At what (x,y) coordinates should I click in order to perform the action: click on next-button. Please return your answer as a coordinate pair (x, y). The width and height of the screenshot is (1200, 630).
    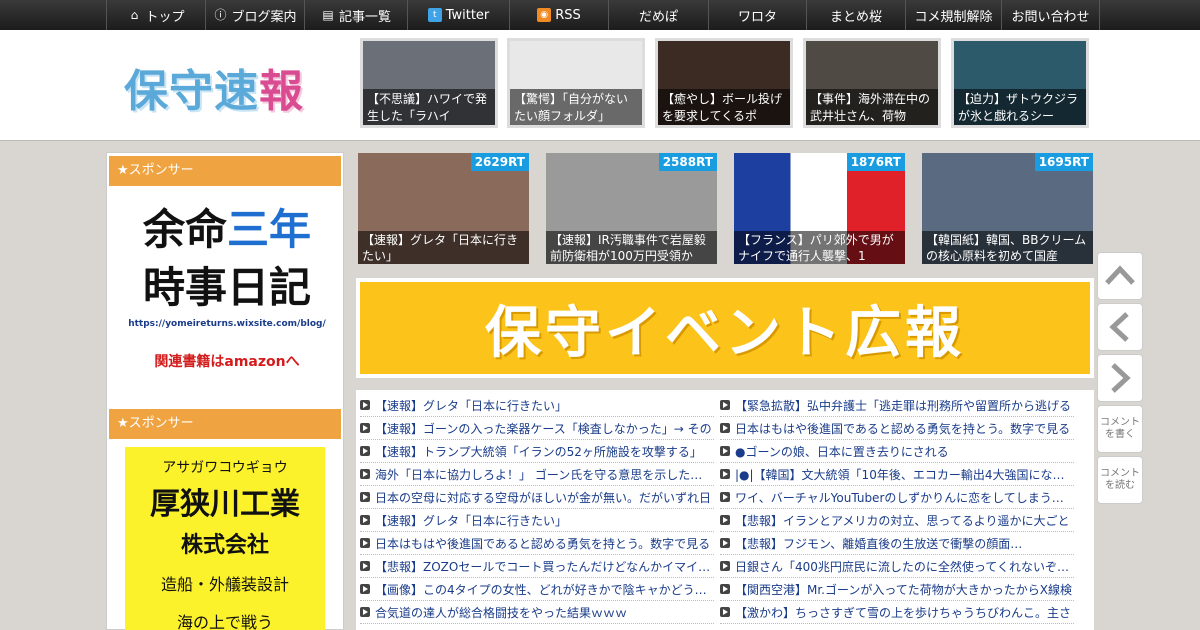
    Looking at the image, I should click on (1120, 378).